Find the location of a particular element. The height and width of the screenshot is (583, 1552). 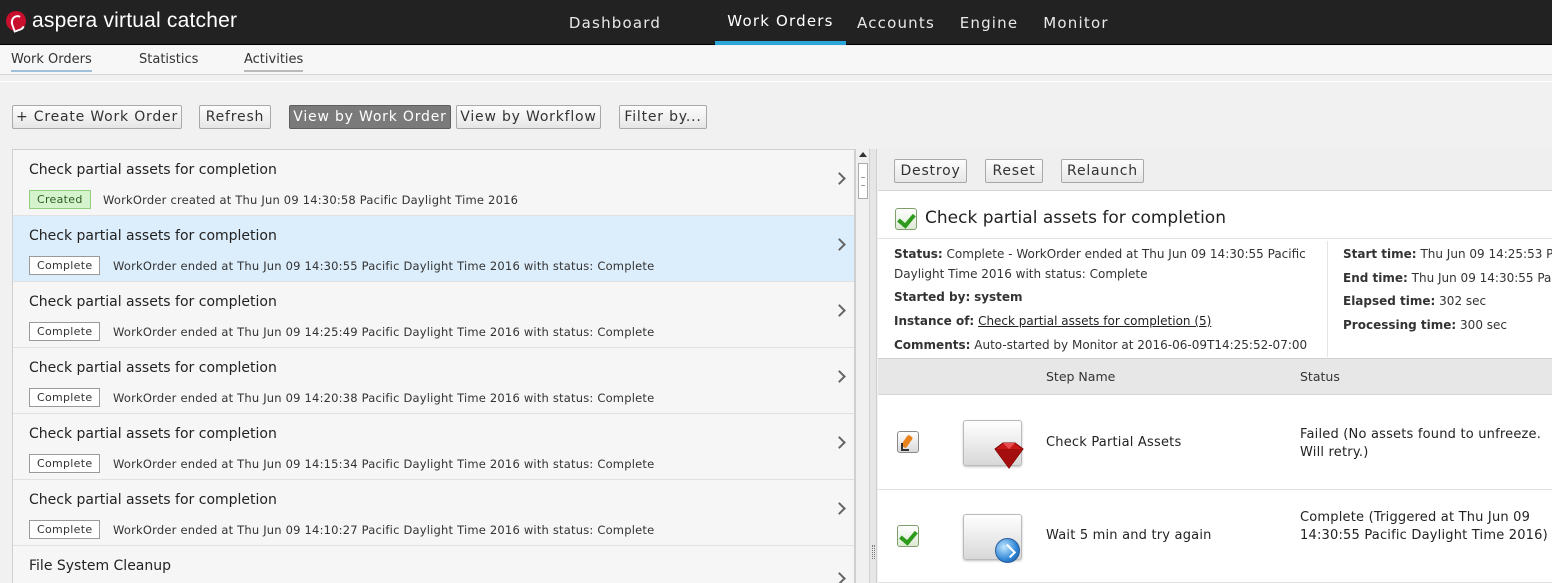

nav-engine: Engine is located at coordinates (989, 22).